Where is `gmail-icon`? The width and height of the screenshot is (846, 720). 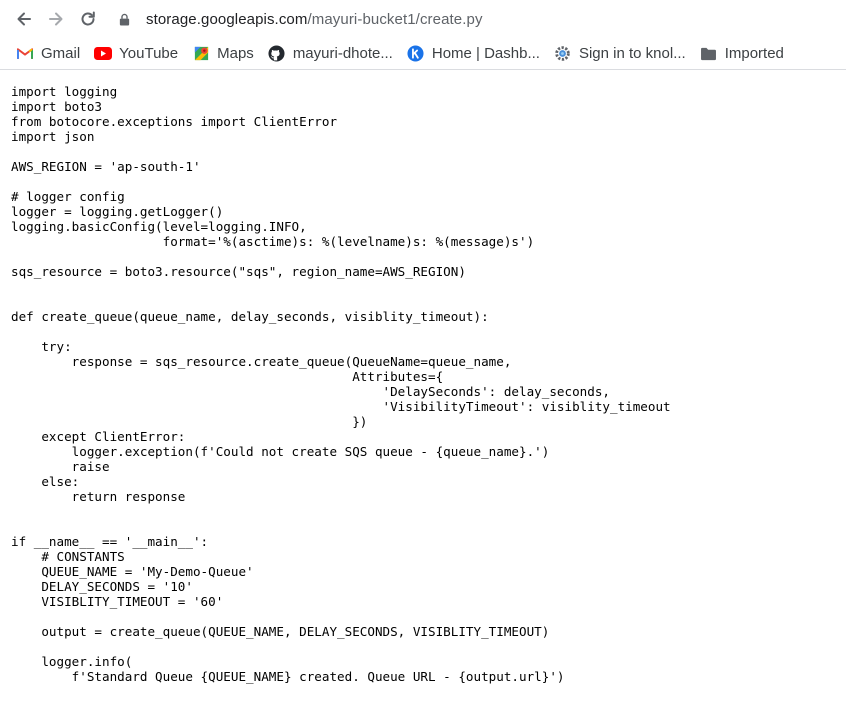 gmail-icon is located at coordinates (25, 54).